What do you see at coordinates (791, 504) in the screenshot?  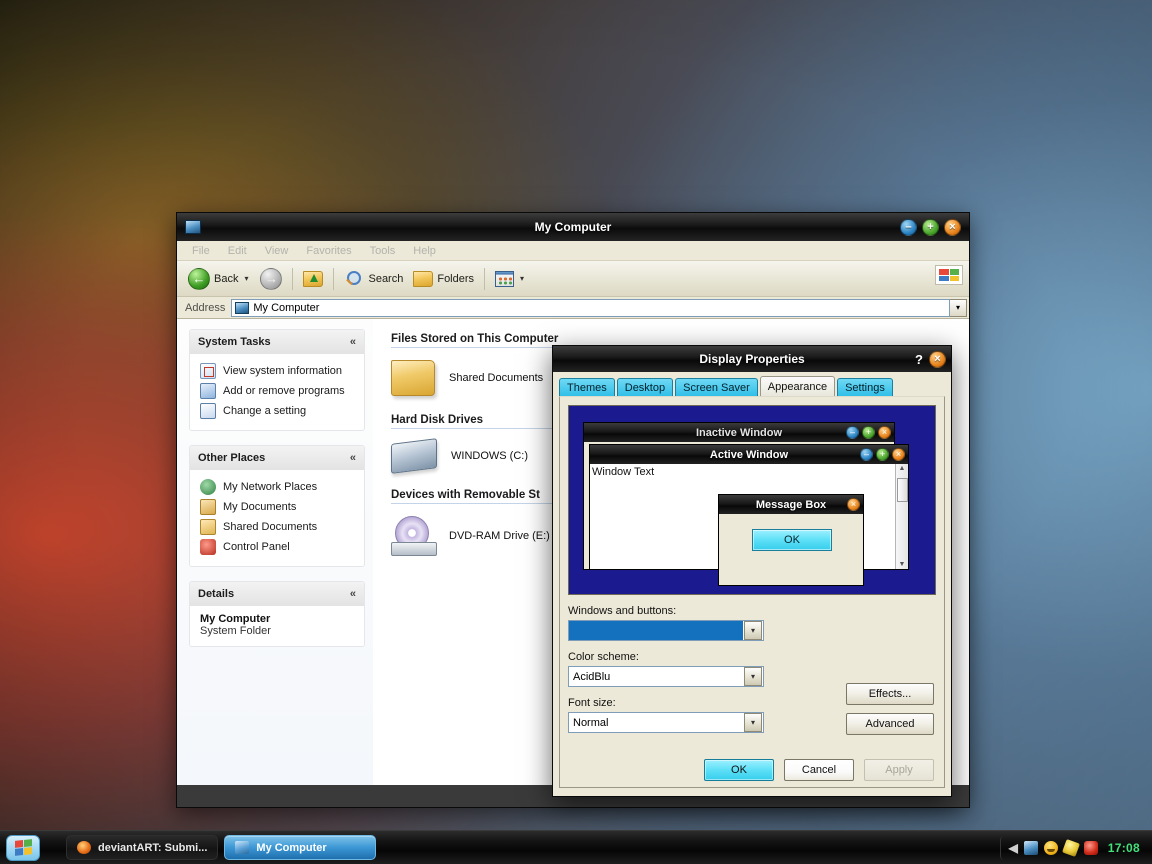 I see `preview-messagebox-title: Message Box` at bounding box center [791, 504].